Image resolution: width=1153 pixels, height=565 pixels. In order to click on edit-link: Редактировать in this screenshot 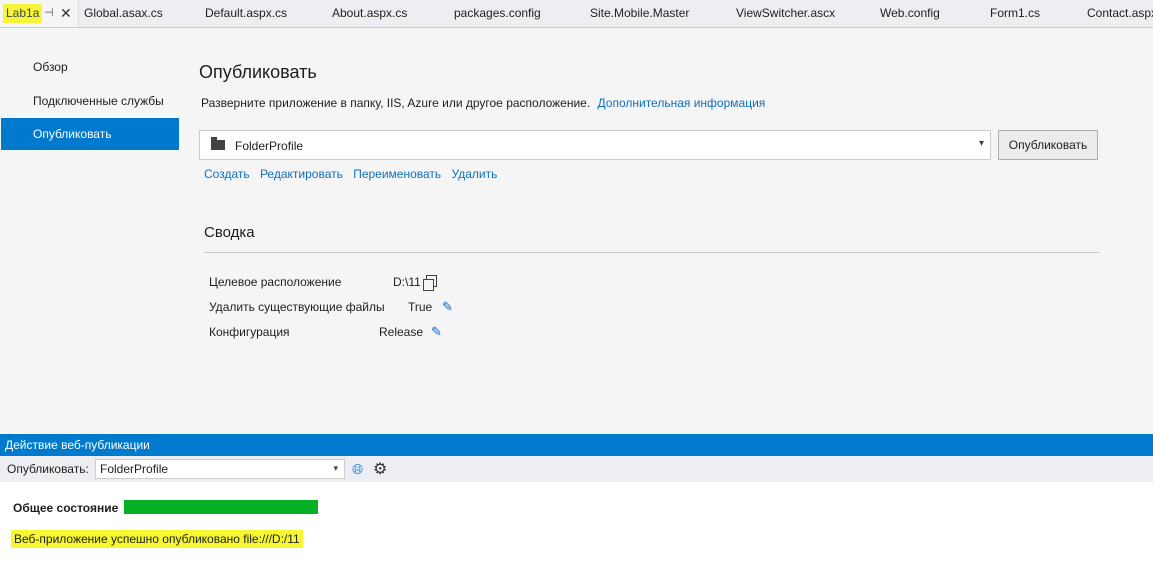, I will do `click(301, 174)`.